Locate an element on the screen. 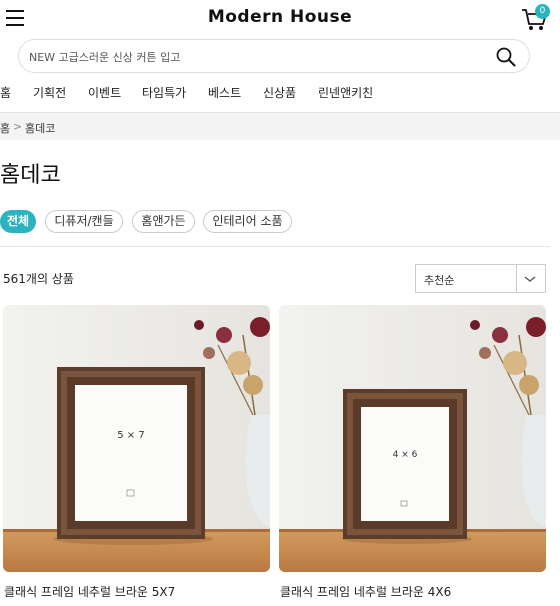 The height and width of the screenshot is (606, 560). chip-interior-items: 인테리어 소품 is located at coordinates (247, 221).